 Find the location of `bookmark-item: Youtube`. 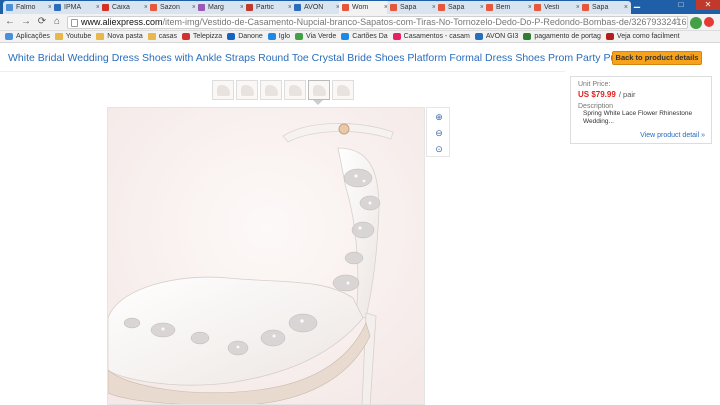

bookmark-item: Youtube is located at coordinates (73, 36).